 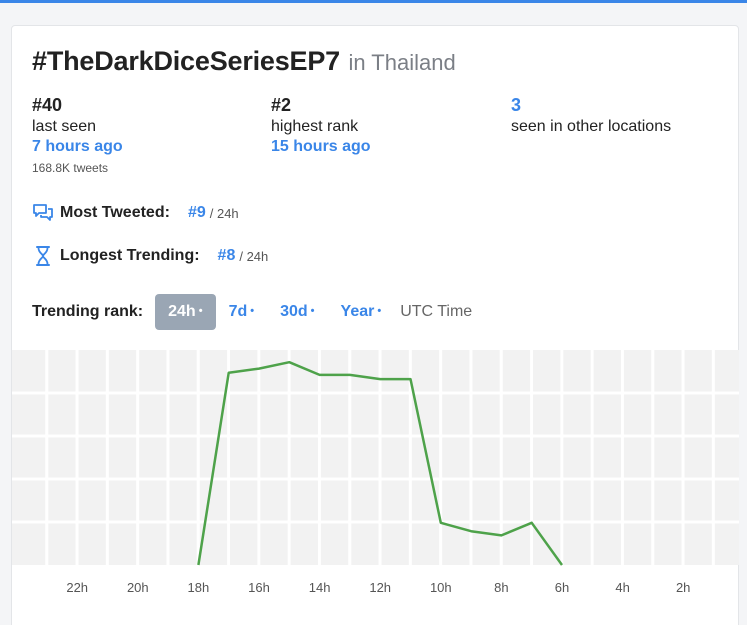 I want to click on tab-year-label: Year, so click(x=357, y=311).